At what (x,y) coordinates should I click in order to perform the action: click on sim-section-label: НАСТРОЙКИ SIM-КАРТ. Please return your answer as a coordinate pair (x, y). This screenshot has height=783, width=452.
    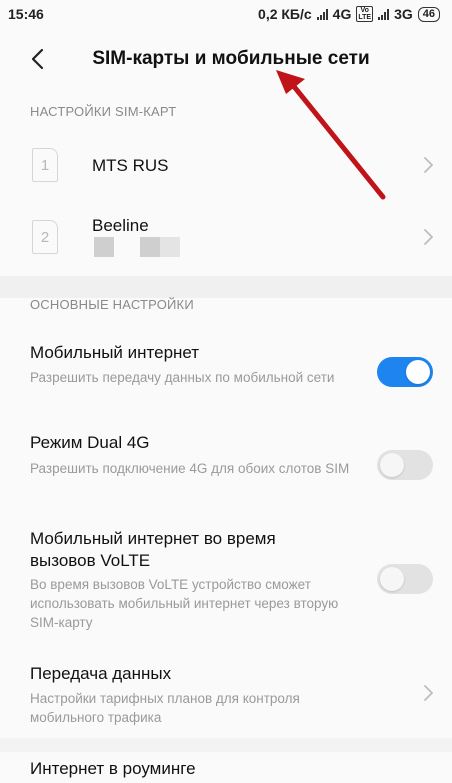
    Looking at the image, I should click on (103, 111).